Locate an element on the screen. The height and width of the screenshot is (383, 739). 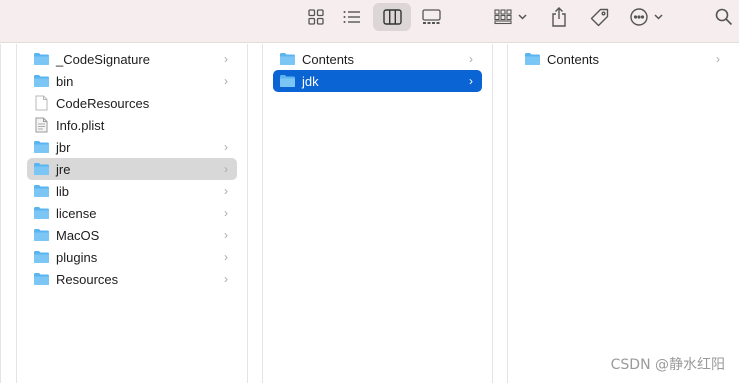
tag-icon is located at coordinates (599, 17).